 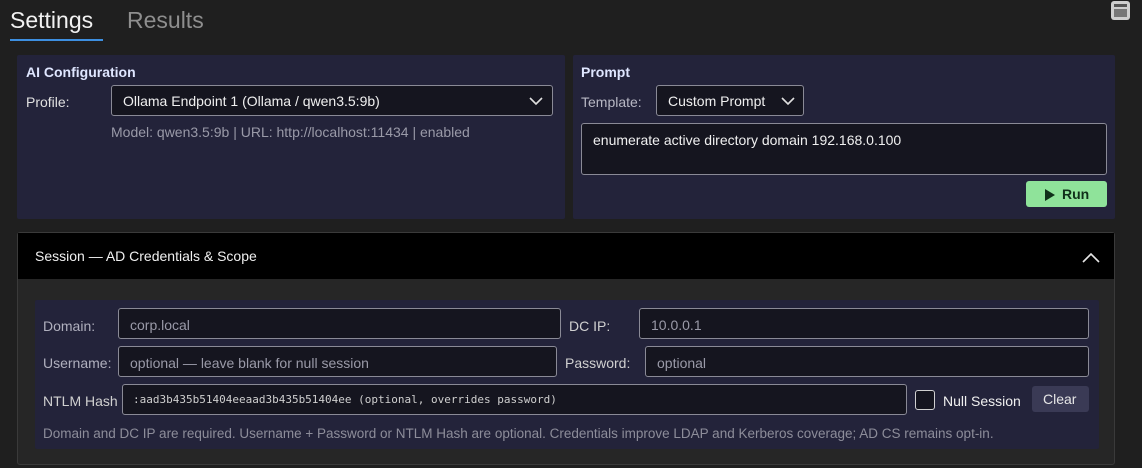 I want to click on run-button-label: Run, so click(x=1076, y=194).